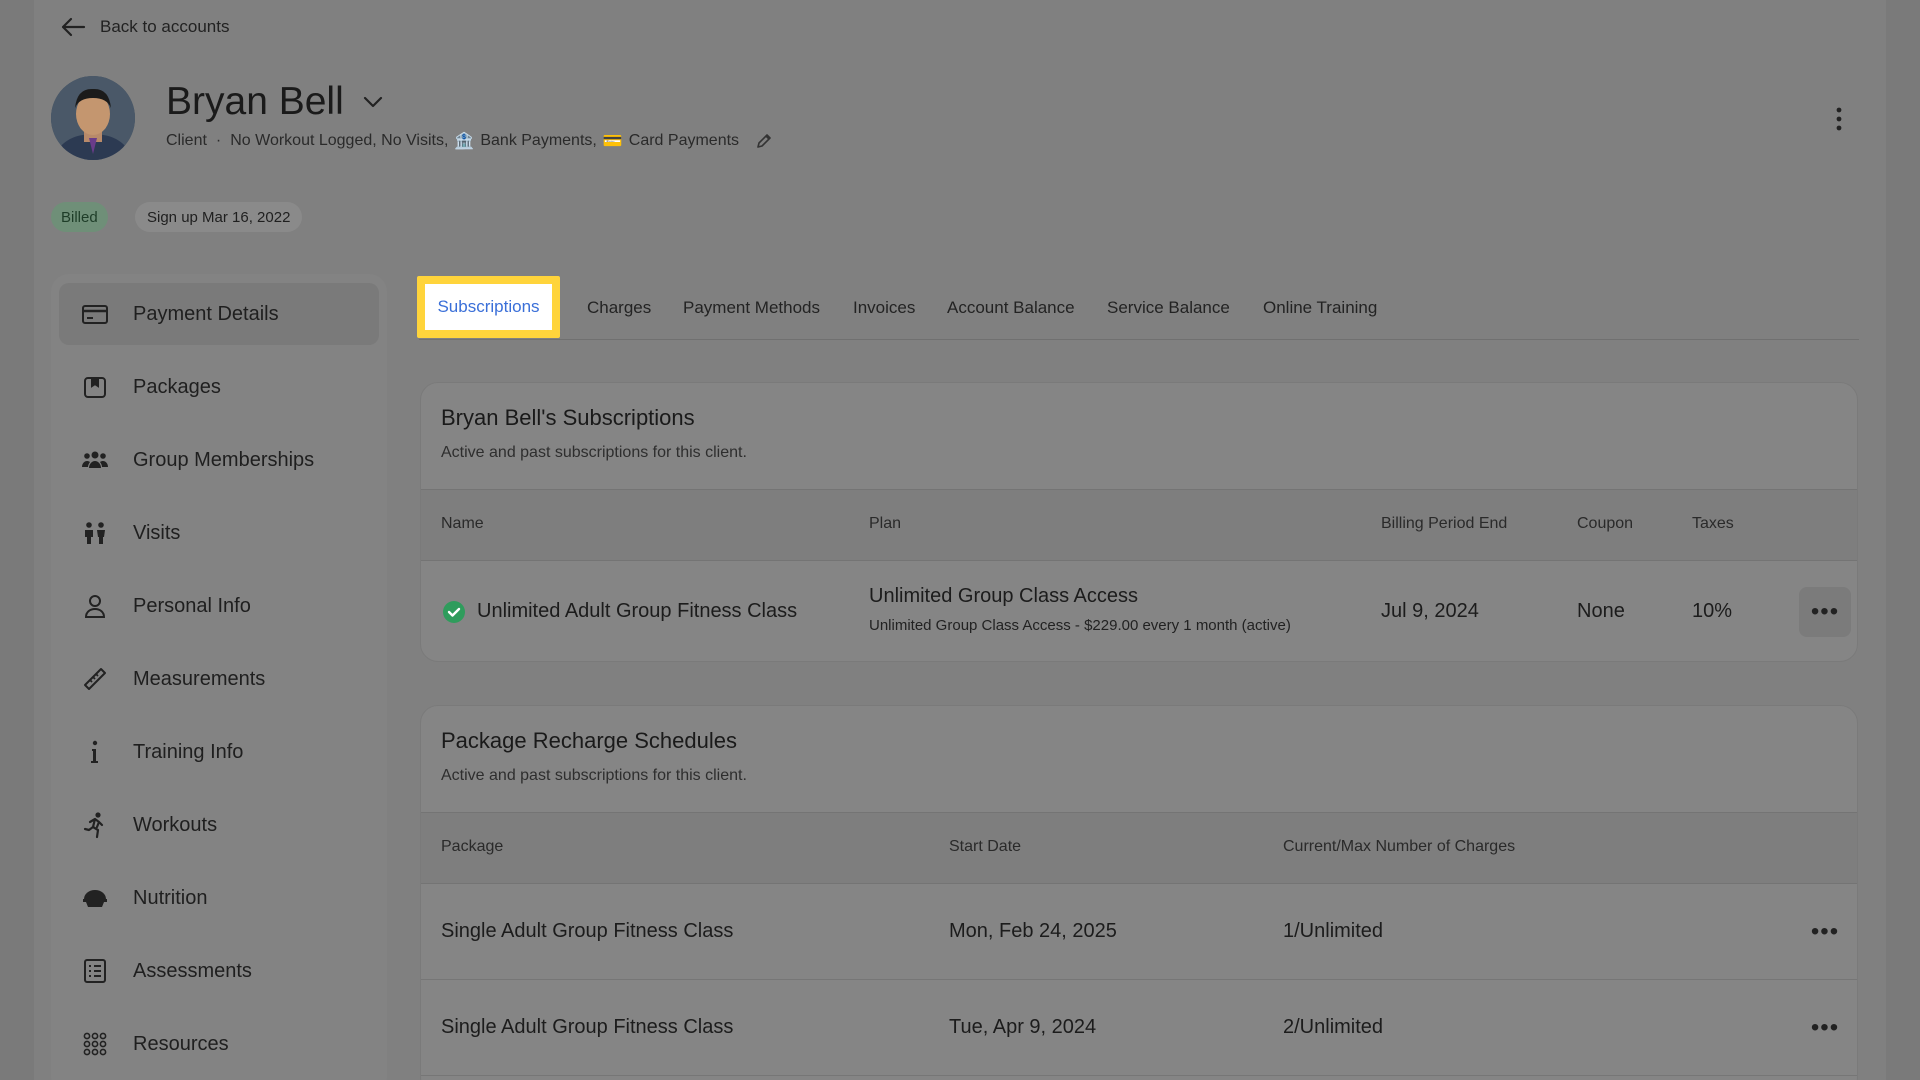 The width and height of the screenshot is (1920, 1080). I want to click on subscriptions-title: Bryan Bell's Subscriptions, so click(568, 418).